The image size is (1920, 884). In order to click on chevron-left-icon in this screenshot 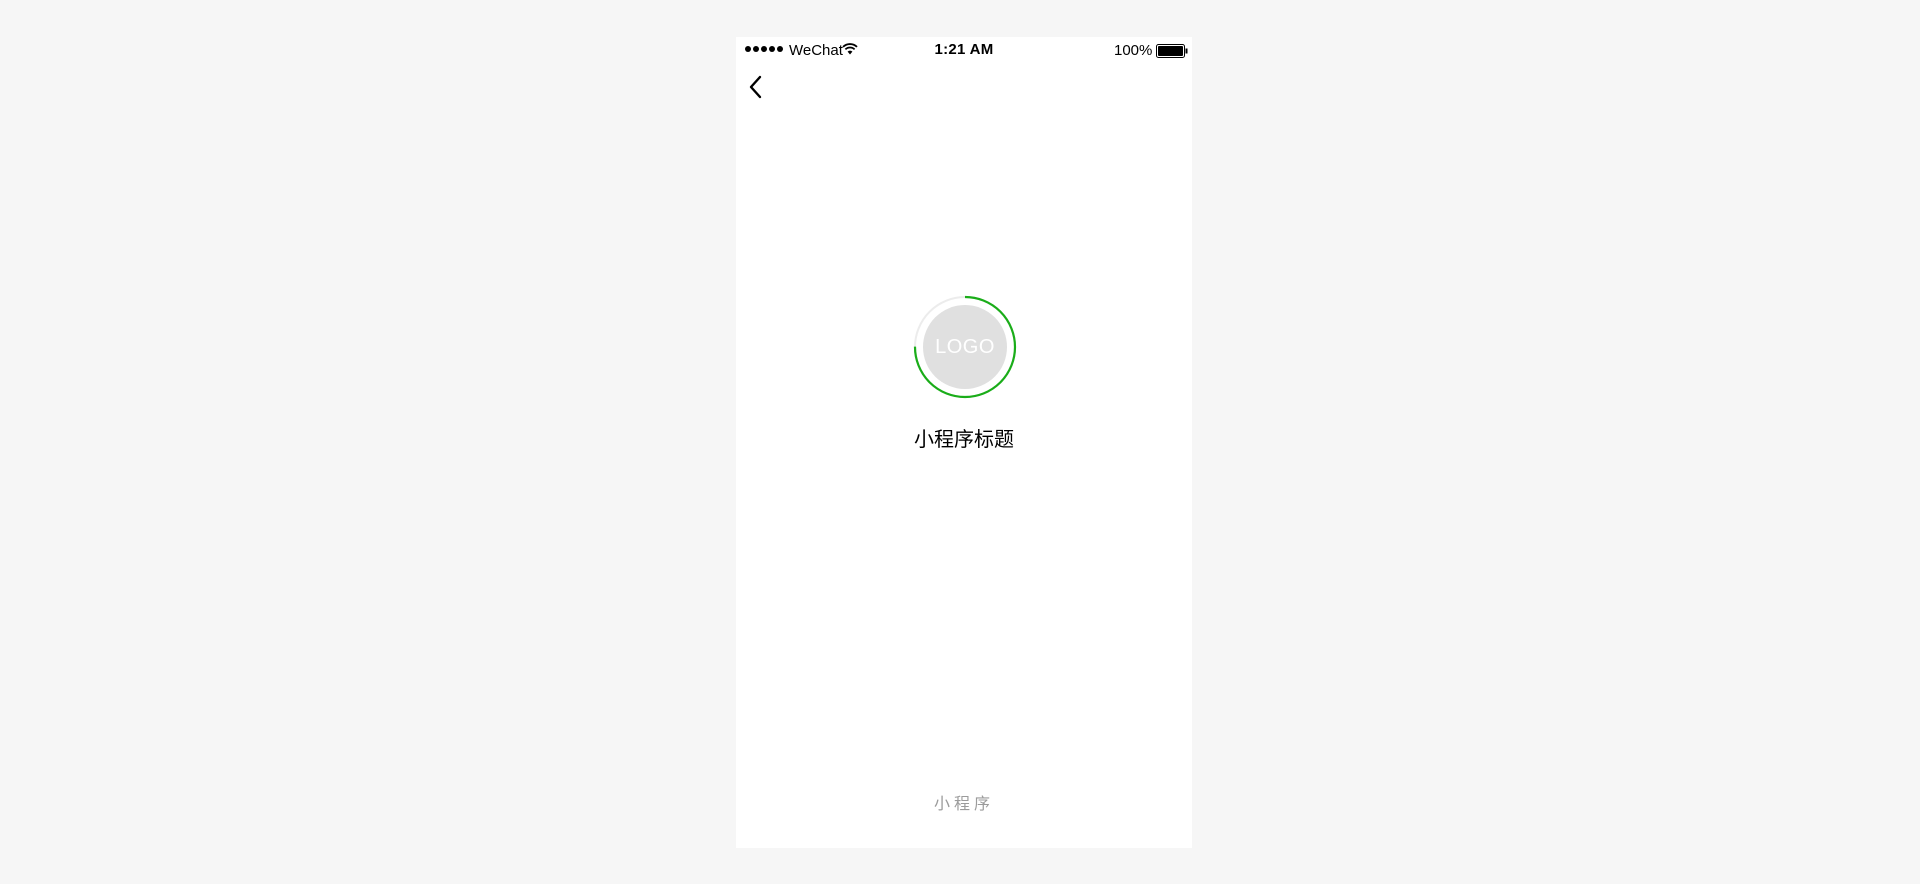, I will do `click(755, 87)`.